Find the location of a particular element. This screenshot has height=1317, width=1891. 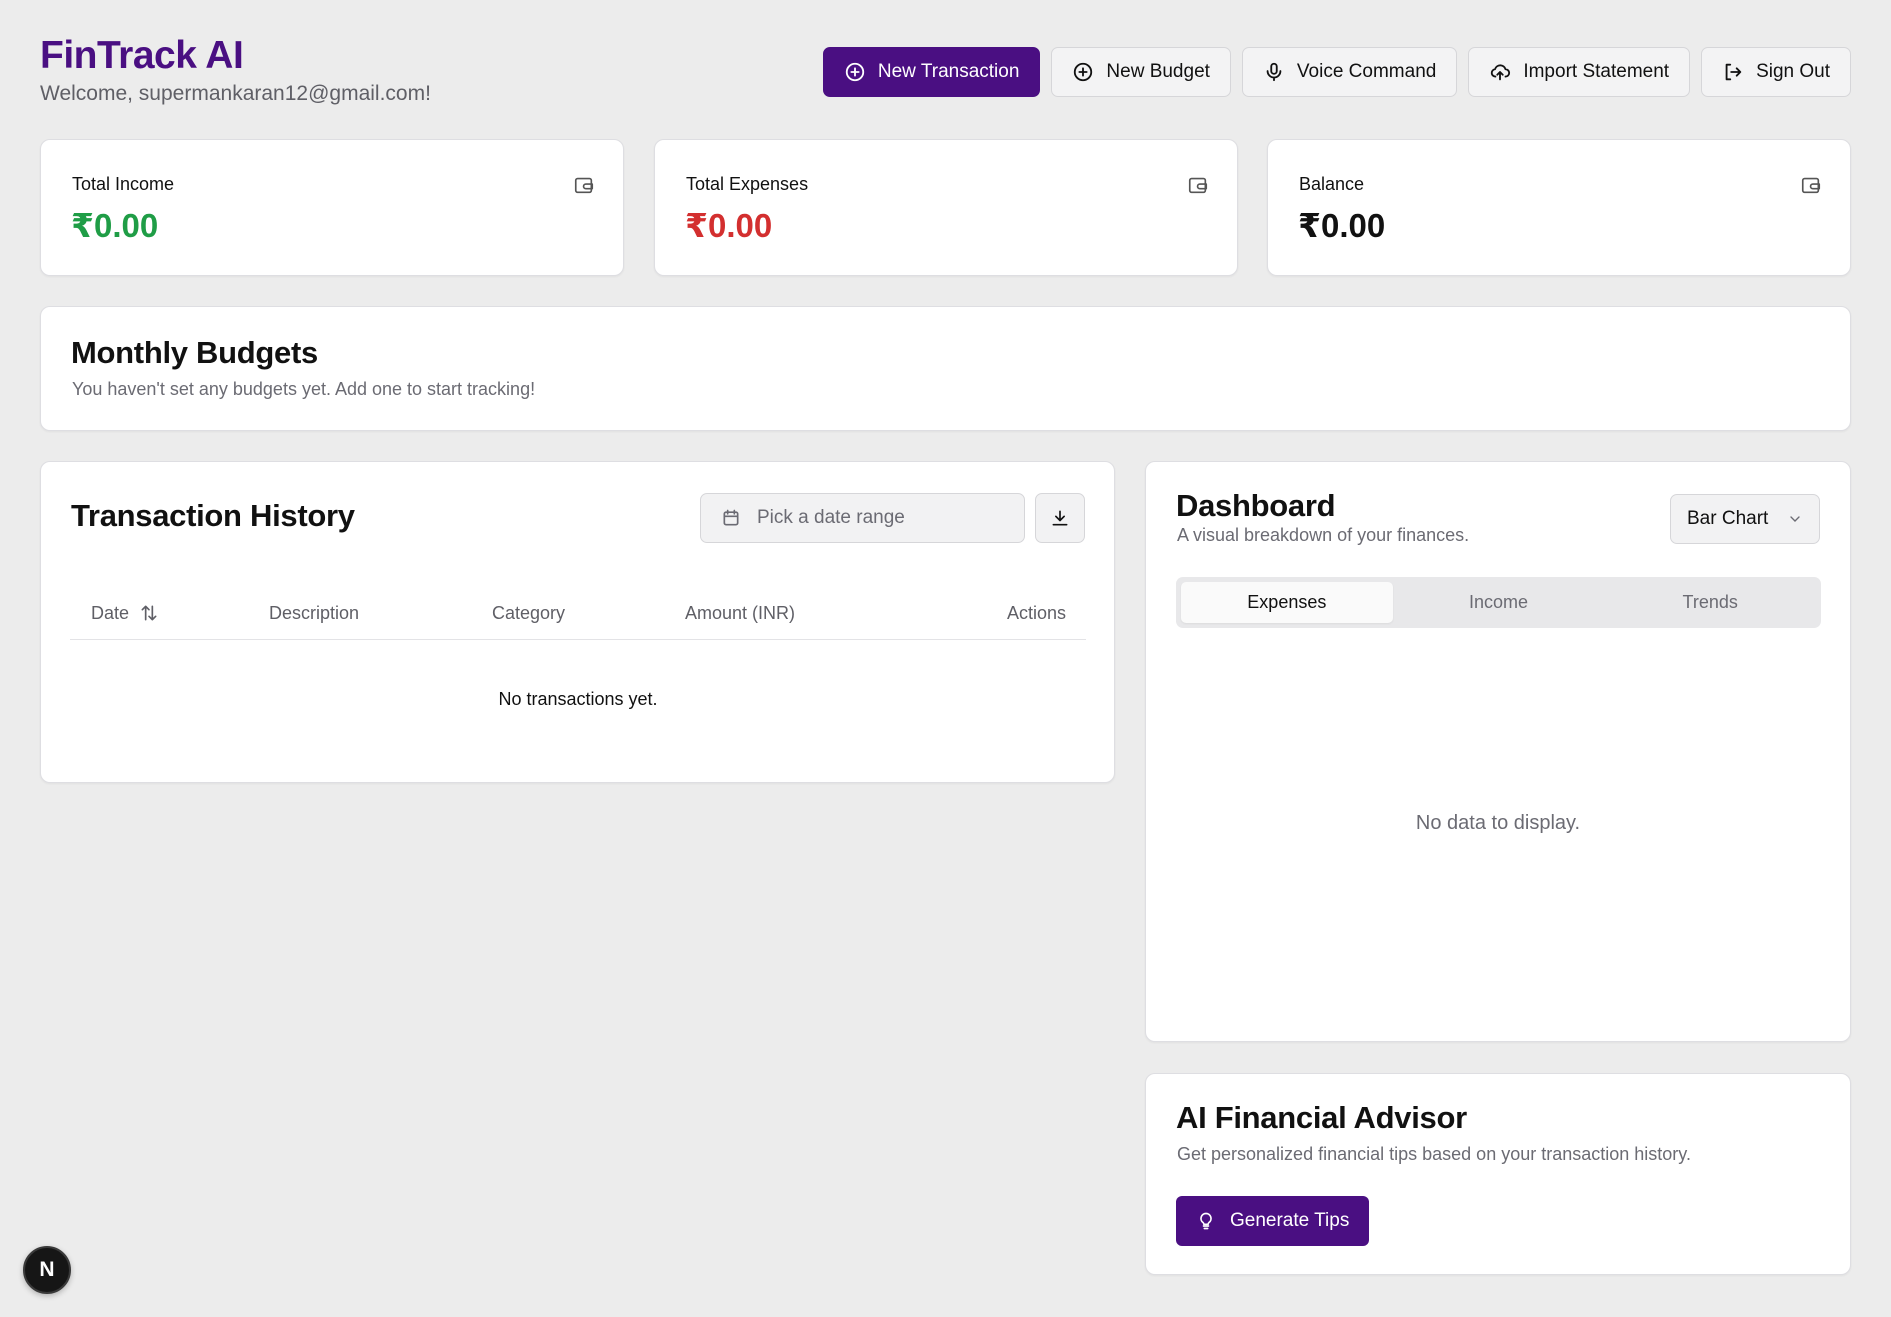

tab-expenses: Expenses is located at coordinates (1287, 602).